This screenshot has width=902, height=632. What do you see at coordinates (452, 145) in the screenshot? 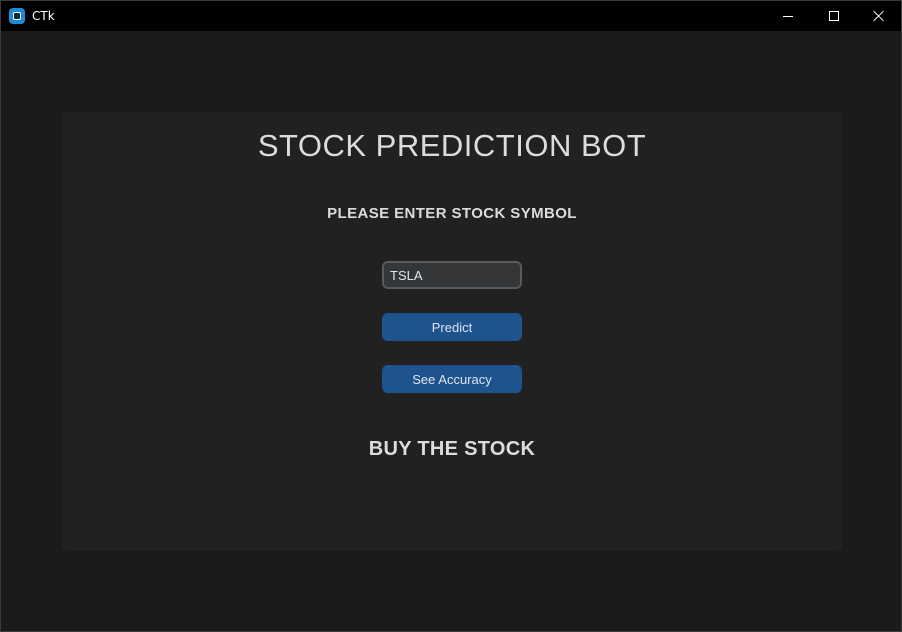
I see `page-title: STOCK PREDICTION BOT` at bounding box center [452, 145].